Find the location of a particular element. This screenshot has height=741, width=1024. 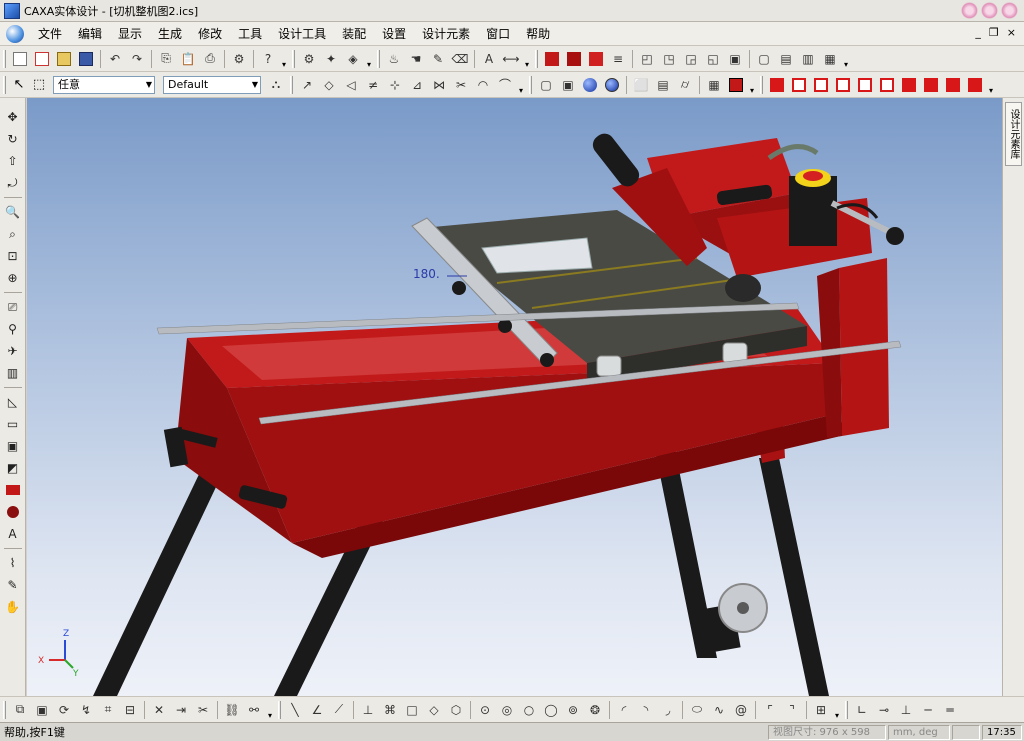

minimize-icon: _ is located at coordinates (978, 32).